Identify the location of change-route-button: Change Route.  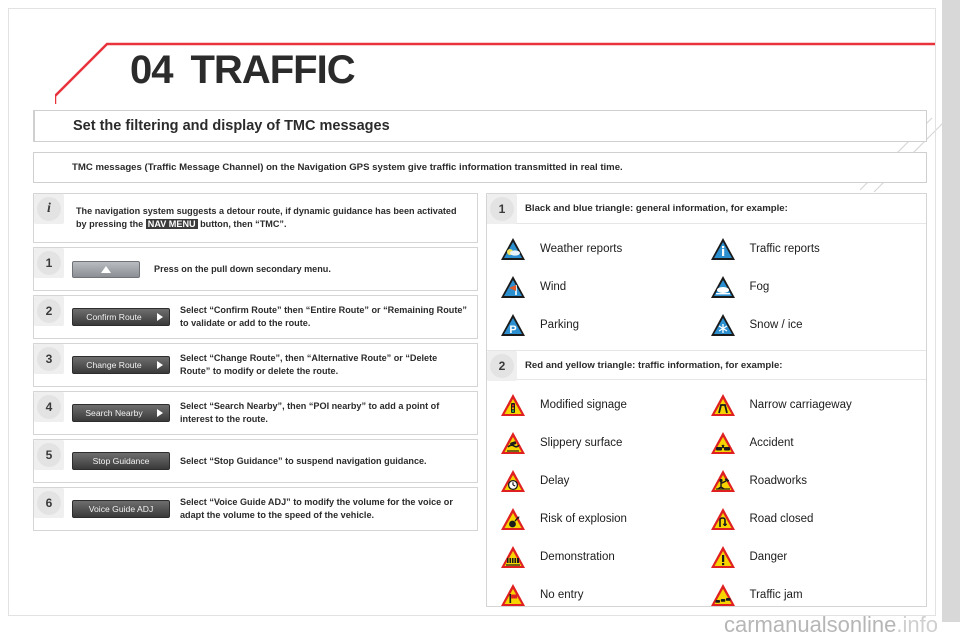
(121, 365).